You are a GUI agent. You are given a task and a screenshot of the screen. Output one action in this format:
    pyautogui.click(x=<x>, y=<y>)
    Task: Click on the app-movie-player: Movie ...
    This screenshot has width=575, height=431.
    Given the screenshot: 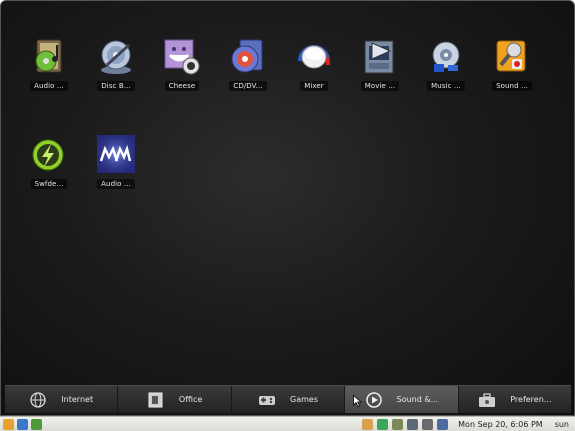 What is the action you would take?
    pyautogui.click(x=380, y=68)
    